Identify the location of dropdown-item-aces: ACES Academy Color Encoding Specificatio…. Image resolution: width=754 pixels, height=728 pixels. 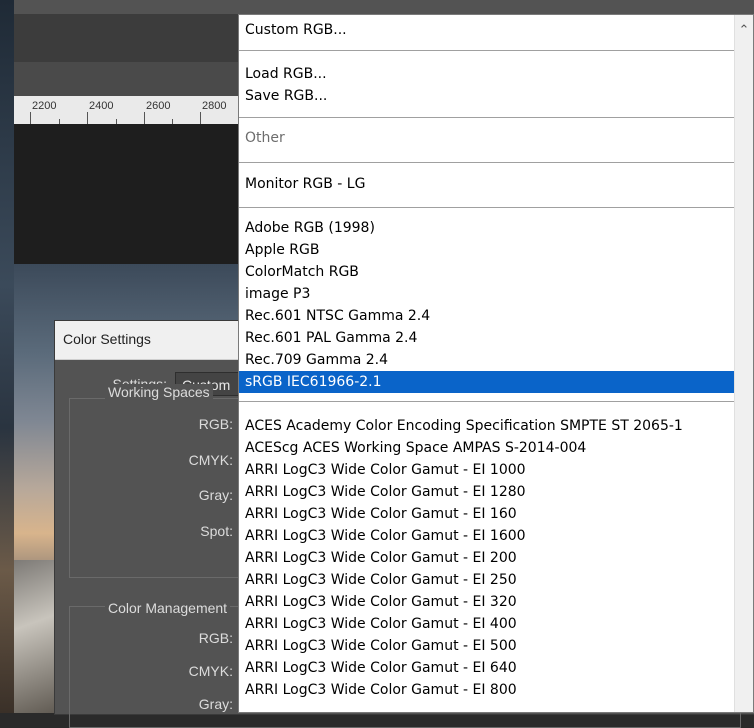
(487, 426).